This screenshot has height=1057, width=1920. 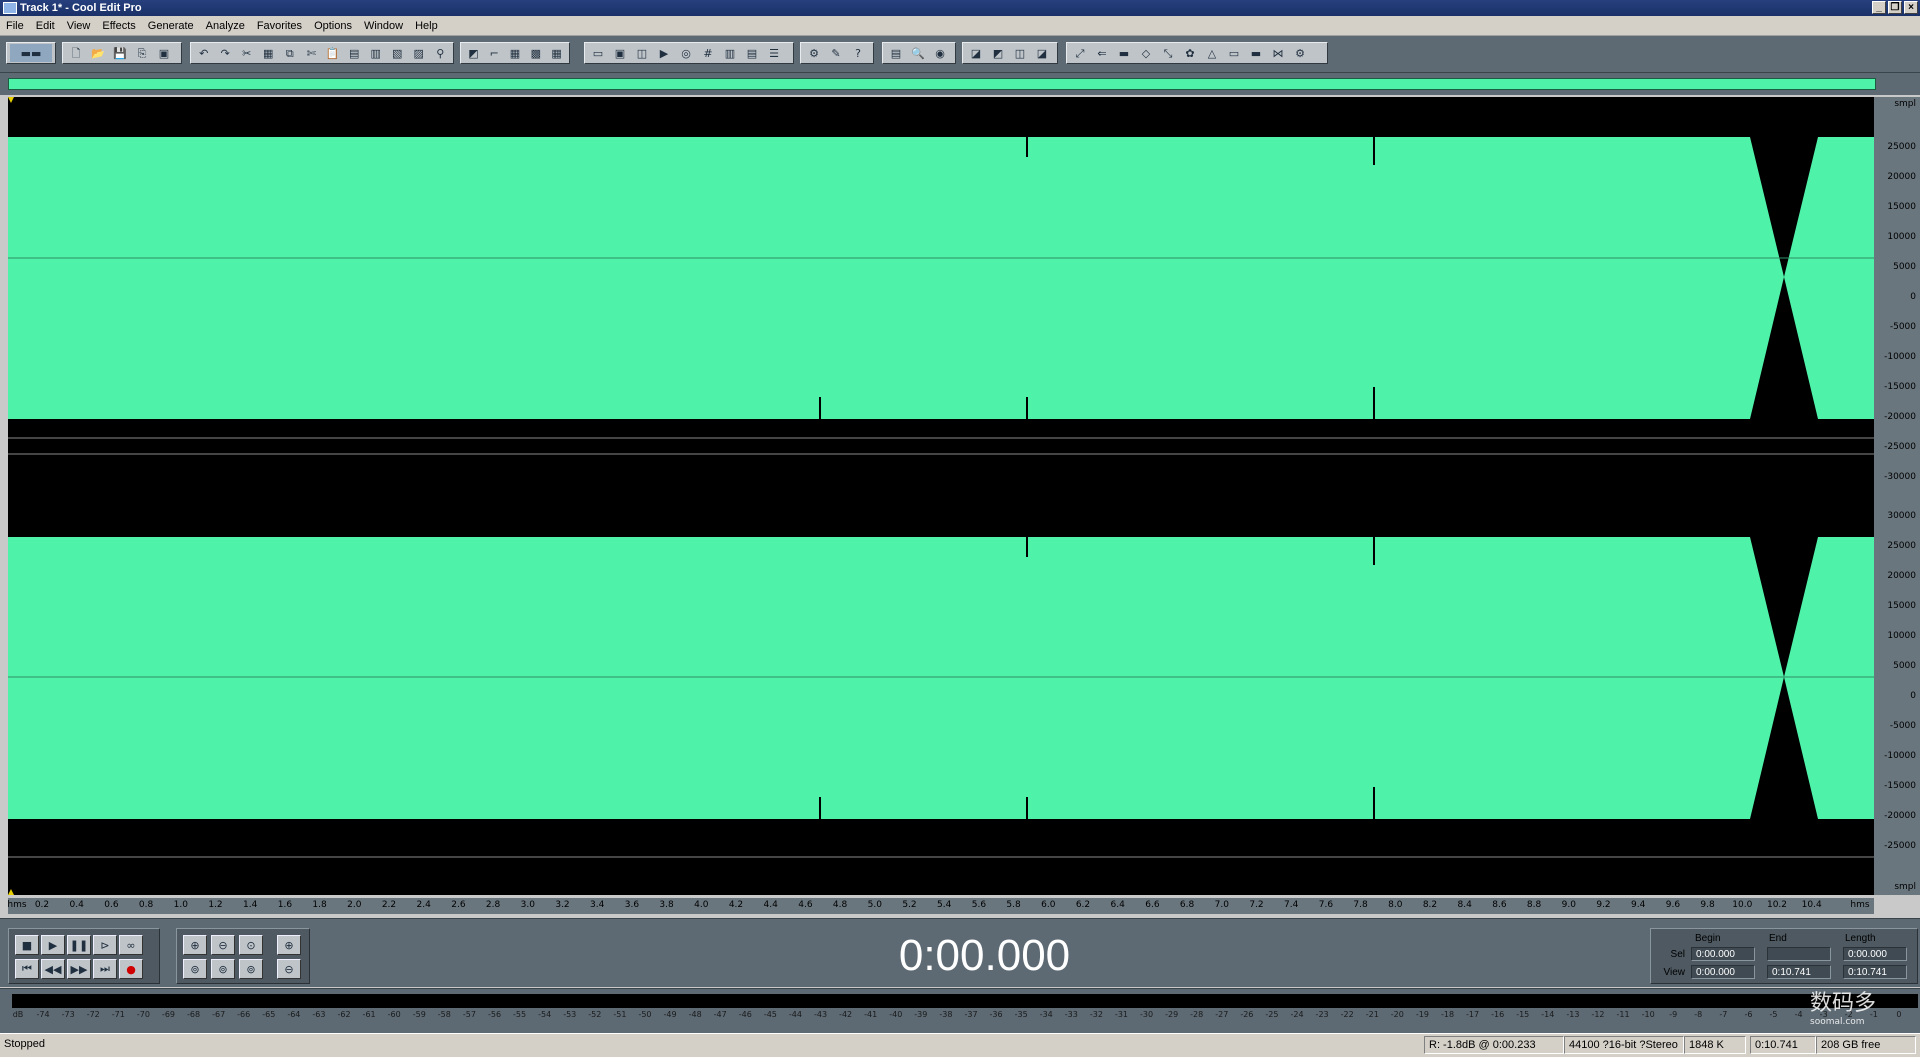 What do you see at coordinates (1124, 53) in the screenshot?
I see `normalize-icon: ▬` at bounding box center [1124, 53].